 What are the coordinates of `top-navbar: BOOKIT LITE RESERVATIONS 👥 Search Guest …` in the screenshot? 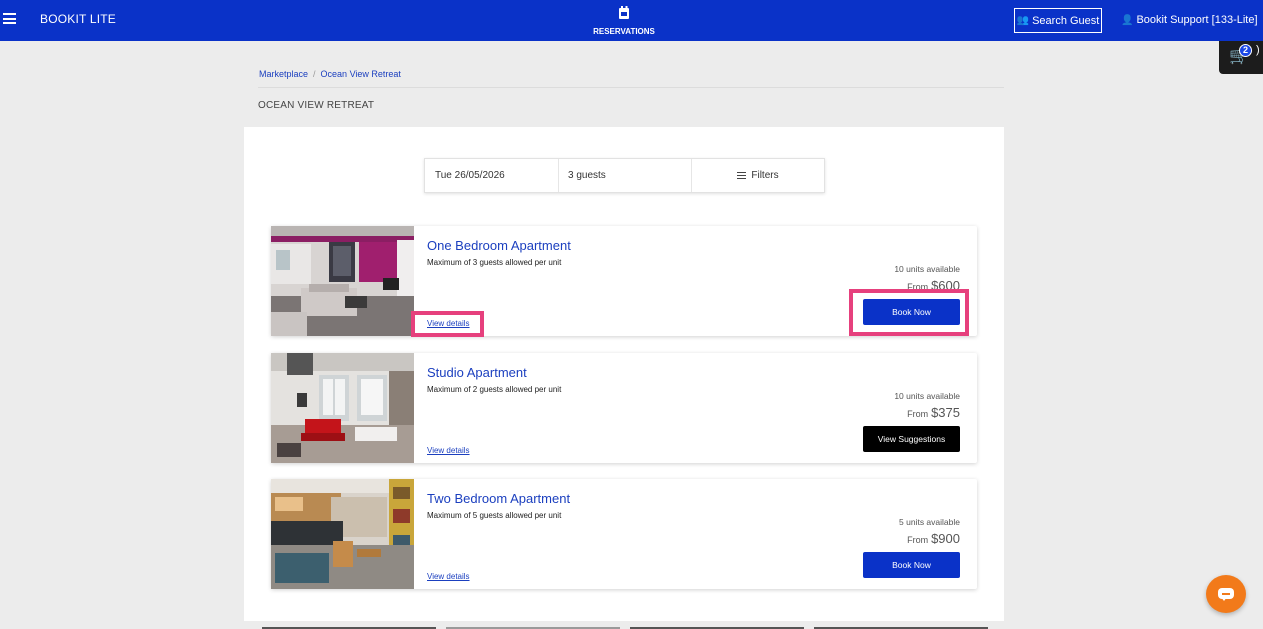 It's located at (631, 20).